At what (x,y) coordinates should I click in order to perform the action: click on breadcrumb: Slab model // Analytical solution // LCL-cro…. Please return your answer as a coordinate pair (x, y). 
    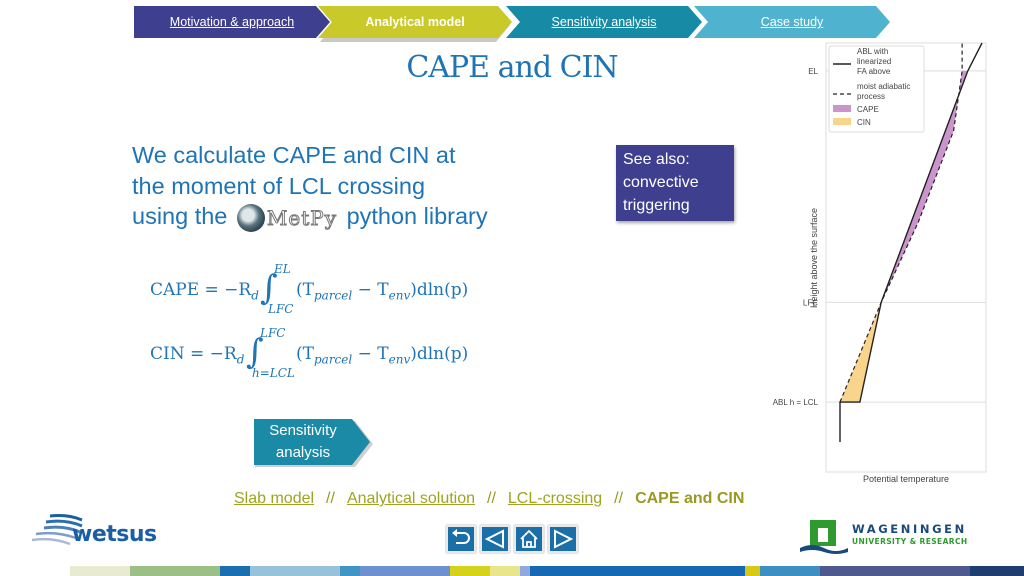
    Looking at the image, I should click on (489, 499).